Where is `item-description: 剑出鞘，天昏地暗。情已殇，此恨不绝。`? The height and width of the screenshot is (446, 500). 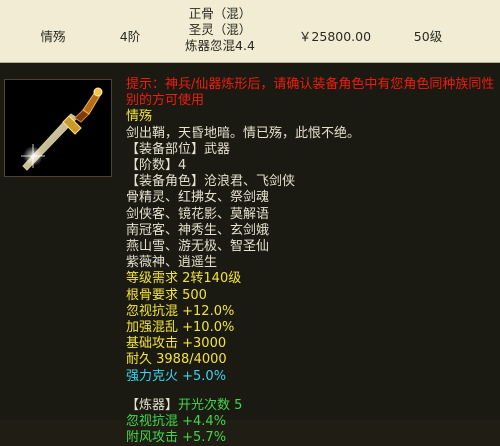
item-description: 剑出鞘，天昏地暗。情已殇，此恨不绝。 is located at coordinates (243, 133).